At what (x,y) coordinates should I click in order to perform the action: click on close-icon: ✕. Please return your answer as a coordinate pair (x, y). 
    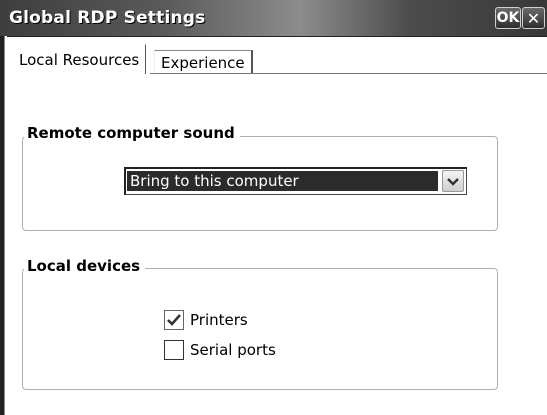
    Looking at the image, I should click on (533, 18).